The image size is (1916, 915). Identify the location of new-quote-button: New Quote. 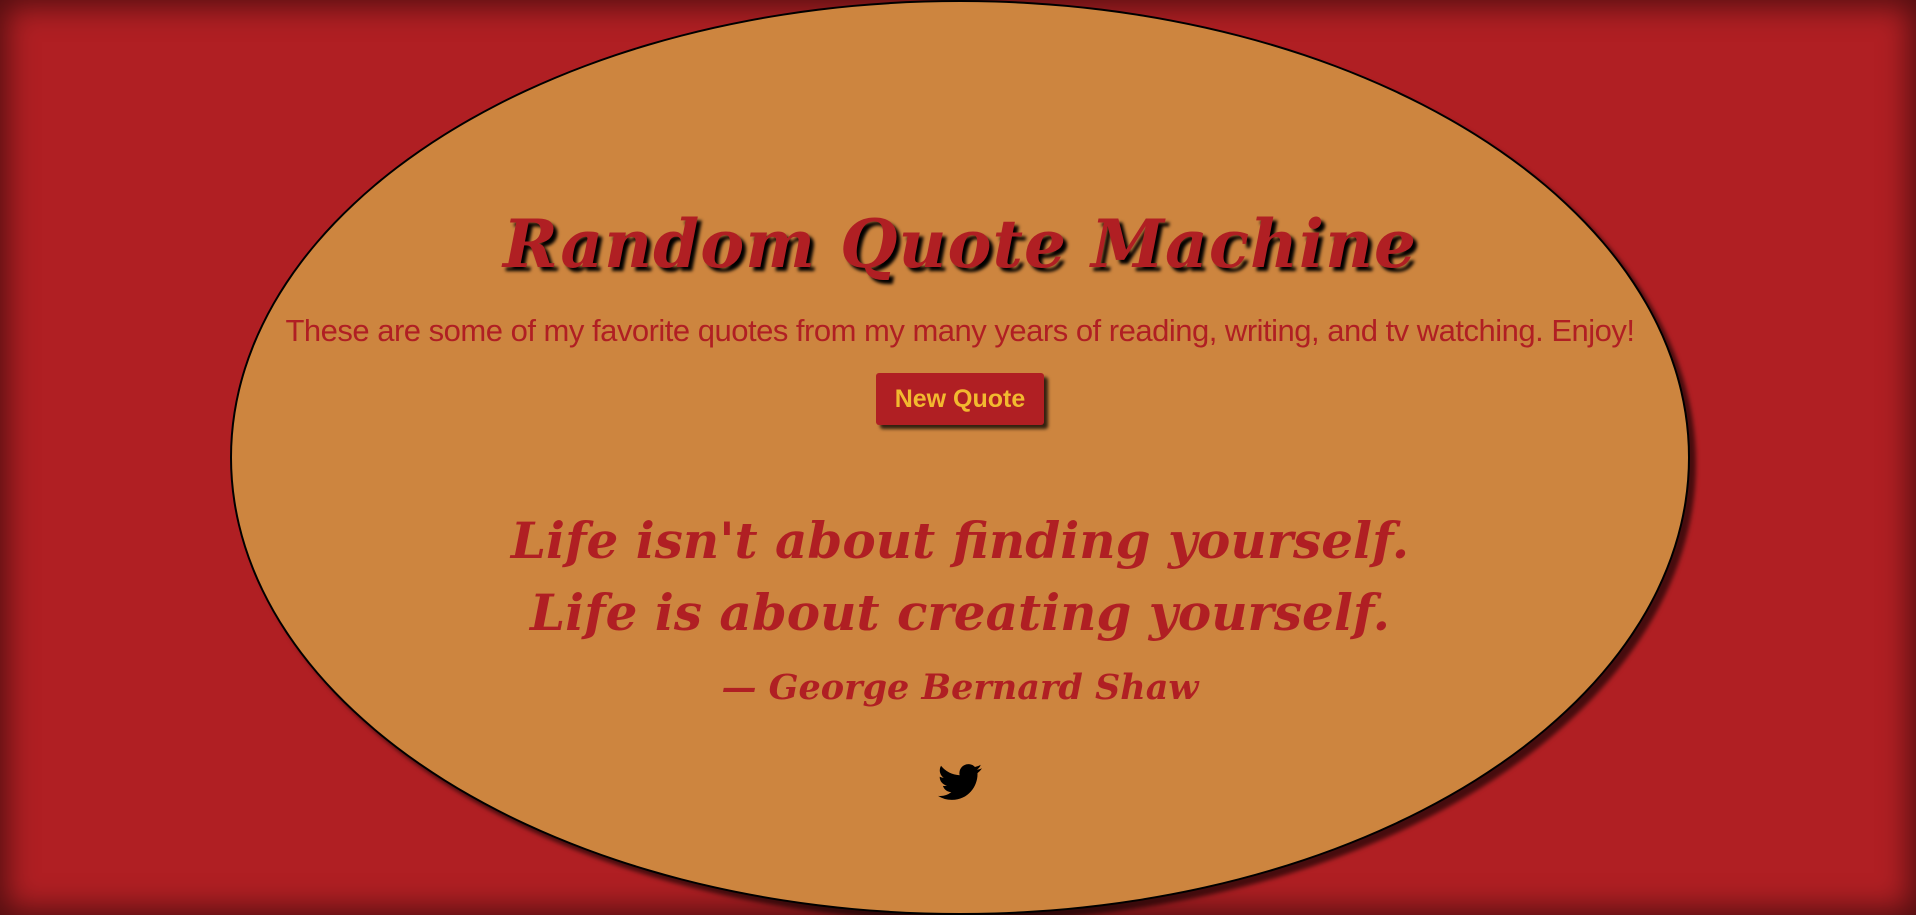
(960, 399).